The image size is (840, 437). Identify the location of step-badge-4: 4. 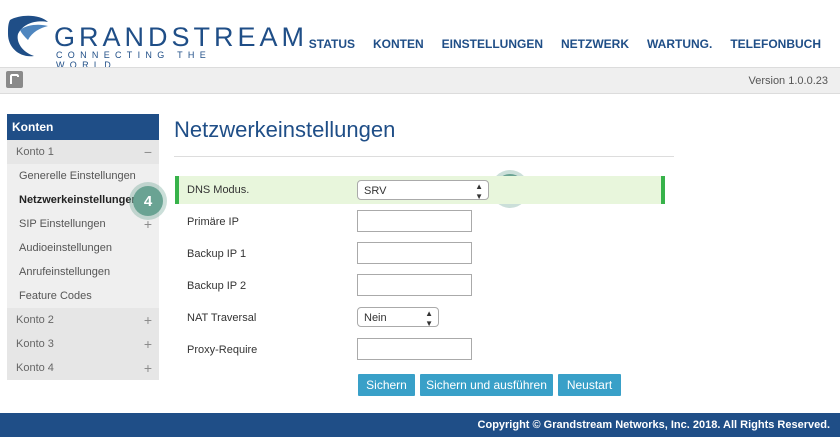
(148, 201).